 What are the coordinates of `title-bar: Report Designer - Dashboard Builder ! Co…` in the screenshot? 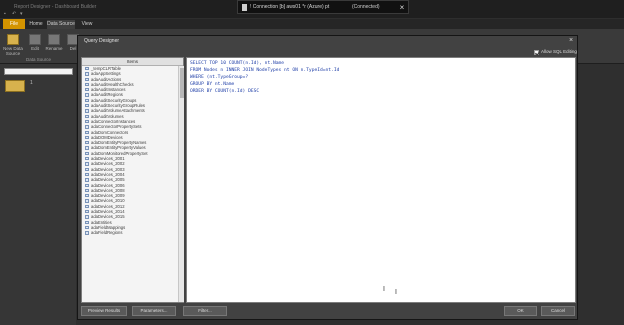 It's located at (312, 9).